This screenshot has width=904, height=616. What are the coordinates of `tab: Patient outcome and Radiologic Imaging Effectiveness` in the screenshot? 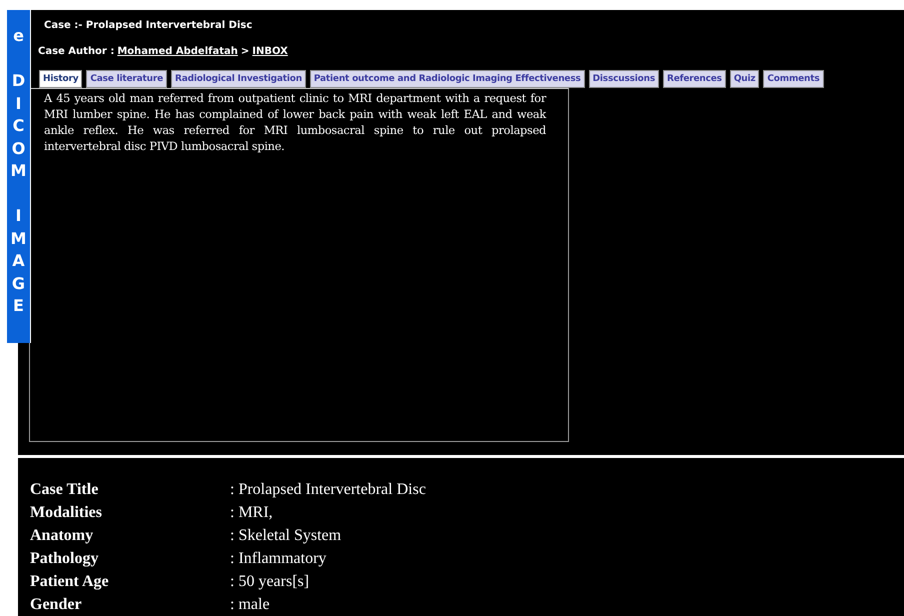 It's located at (447, 79).